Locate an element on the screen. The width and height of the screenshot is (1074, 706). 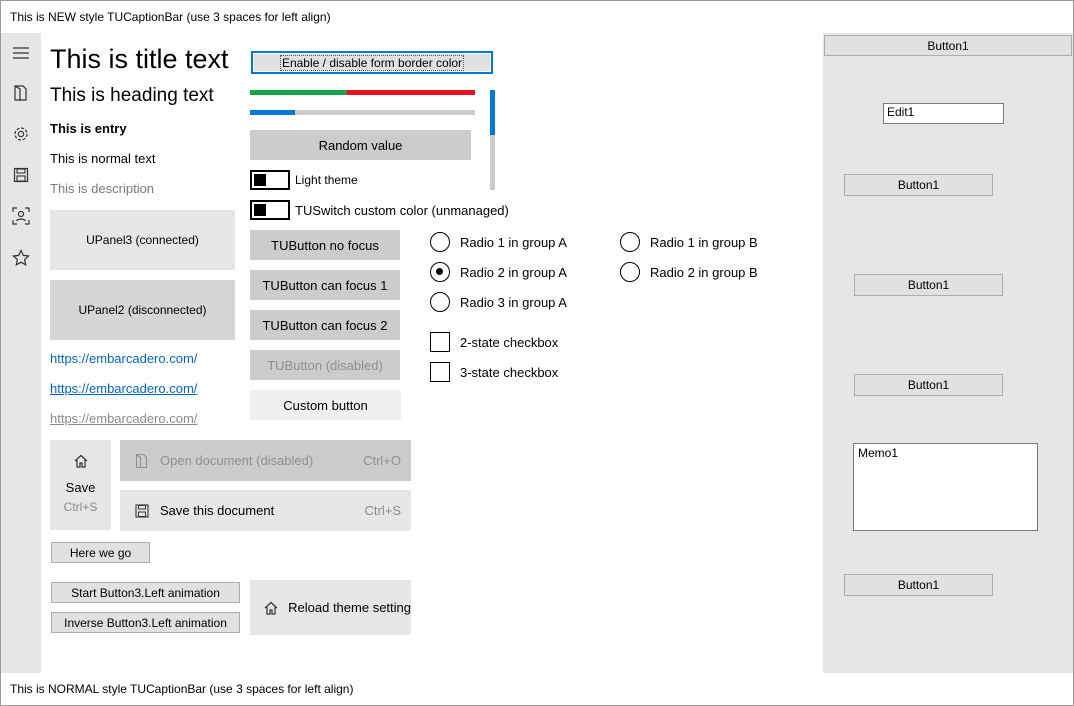
radio-a-3-label: Radio 3 in group A is located at coordinates (513, 302).